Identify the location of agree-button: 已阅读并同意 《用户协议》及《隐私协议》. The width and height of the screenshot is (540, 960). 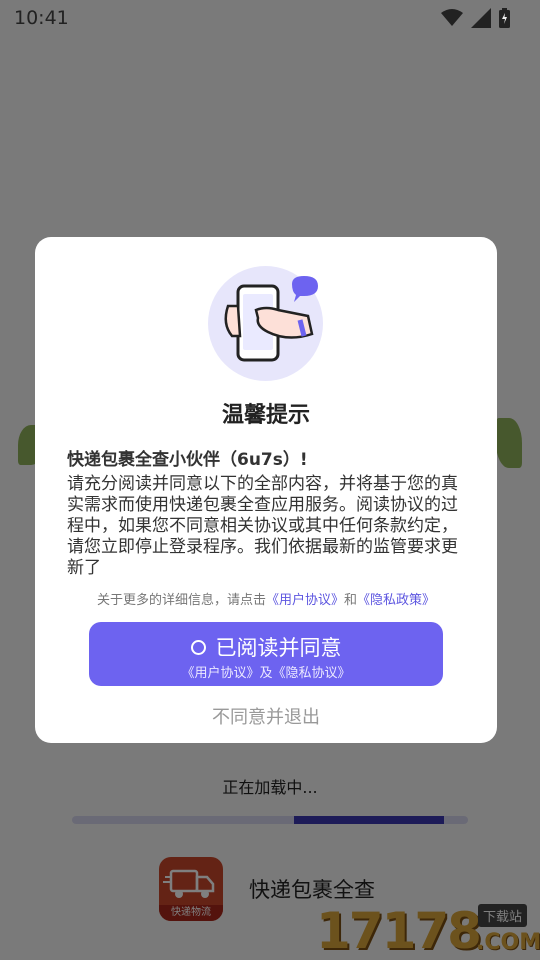
(266, 654).